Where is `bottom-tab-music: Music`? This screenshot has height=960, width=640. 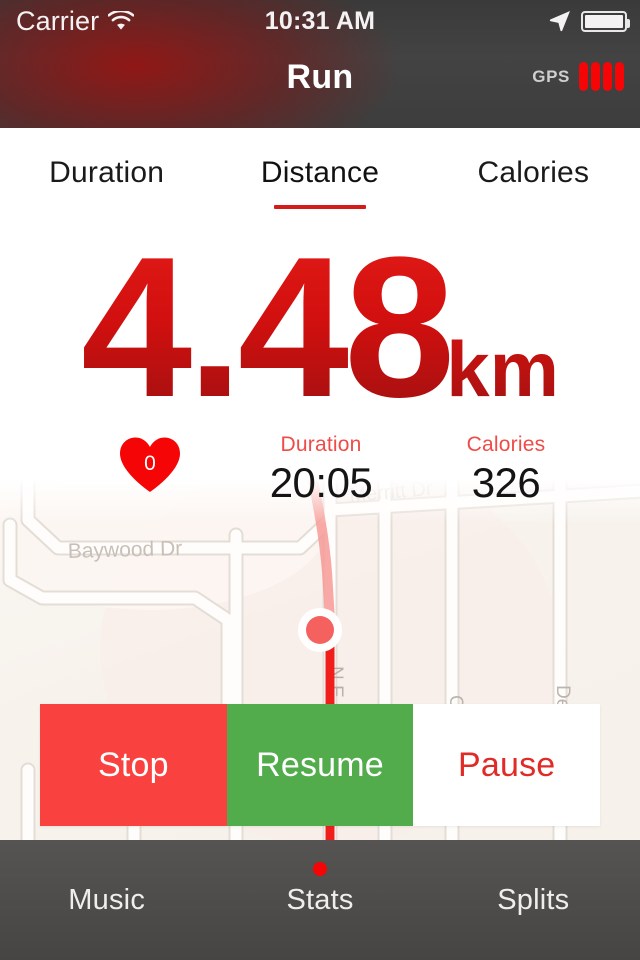 bottom-tab-music: Music is located at coordinates (106, 900).